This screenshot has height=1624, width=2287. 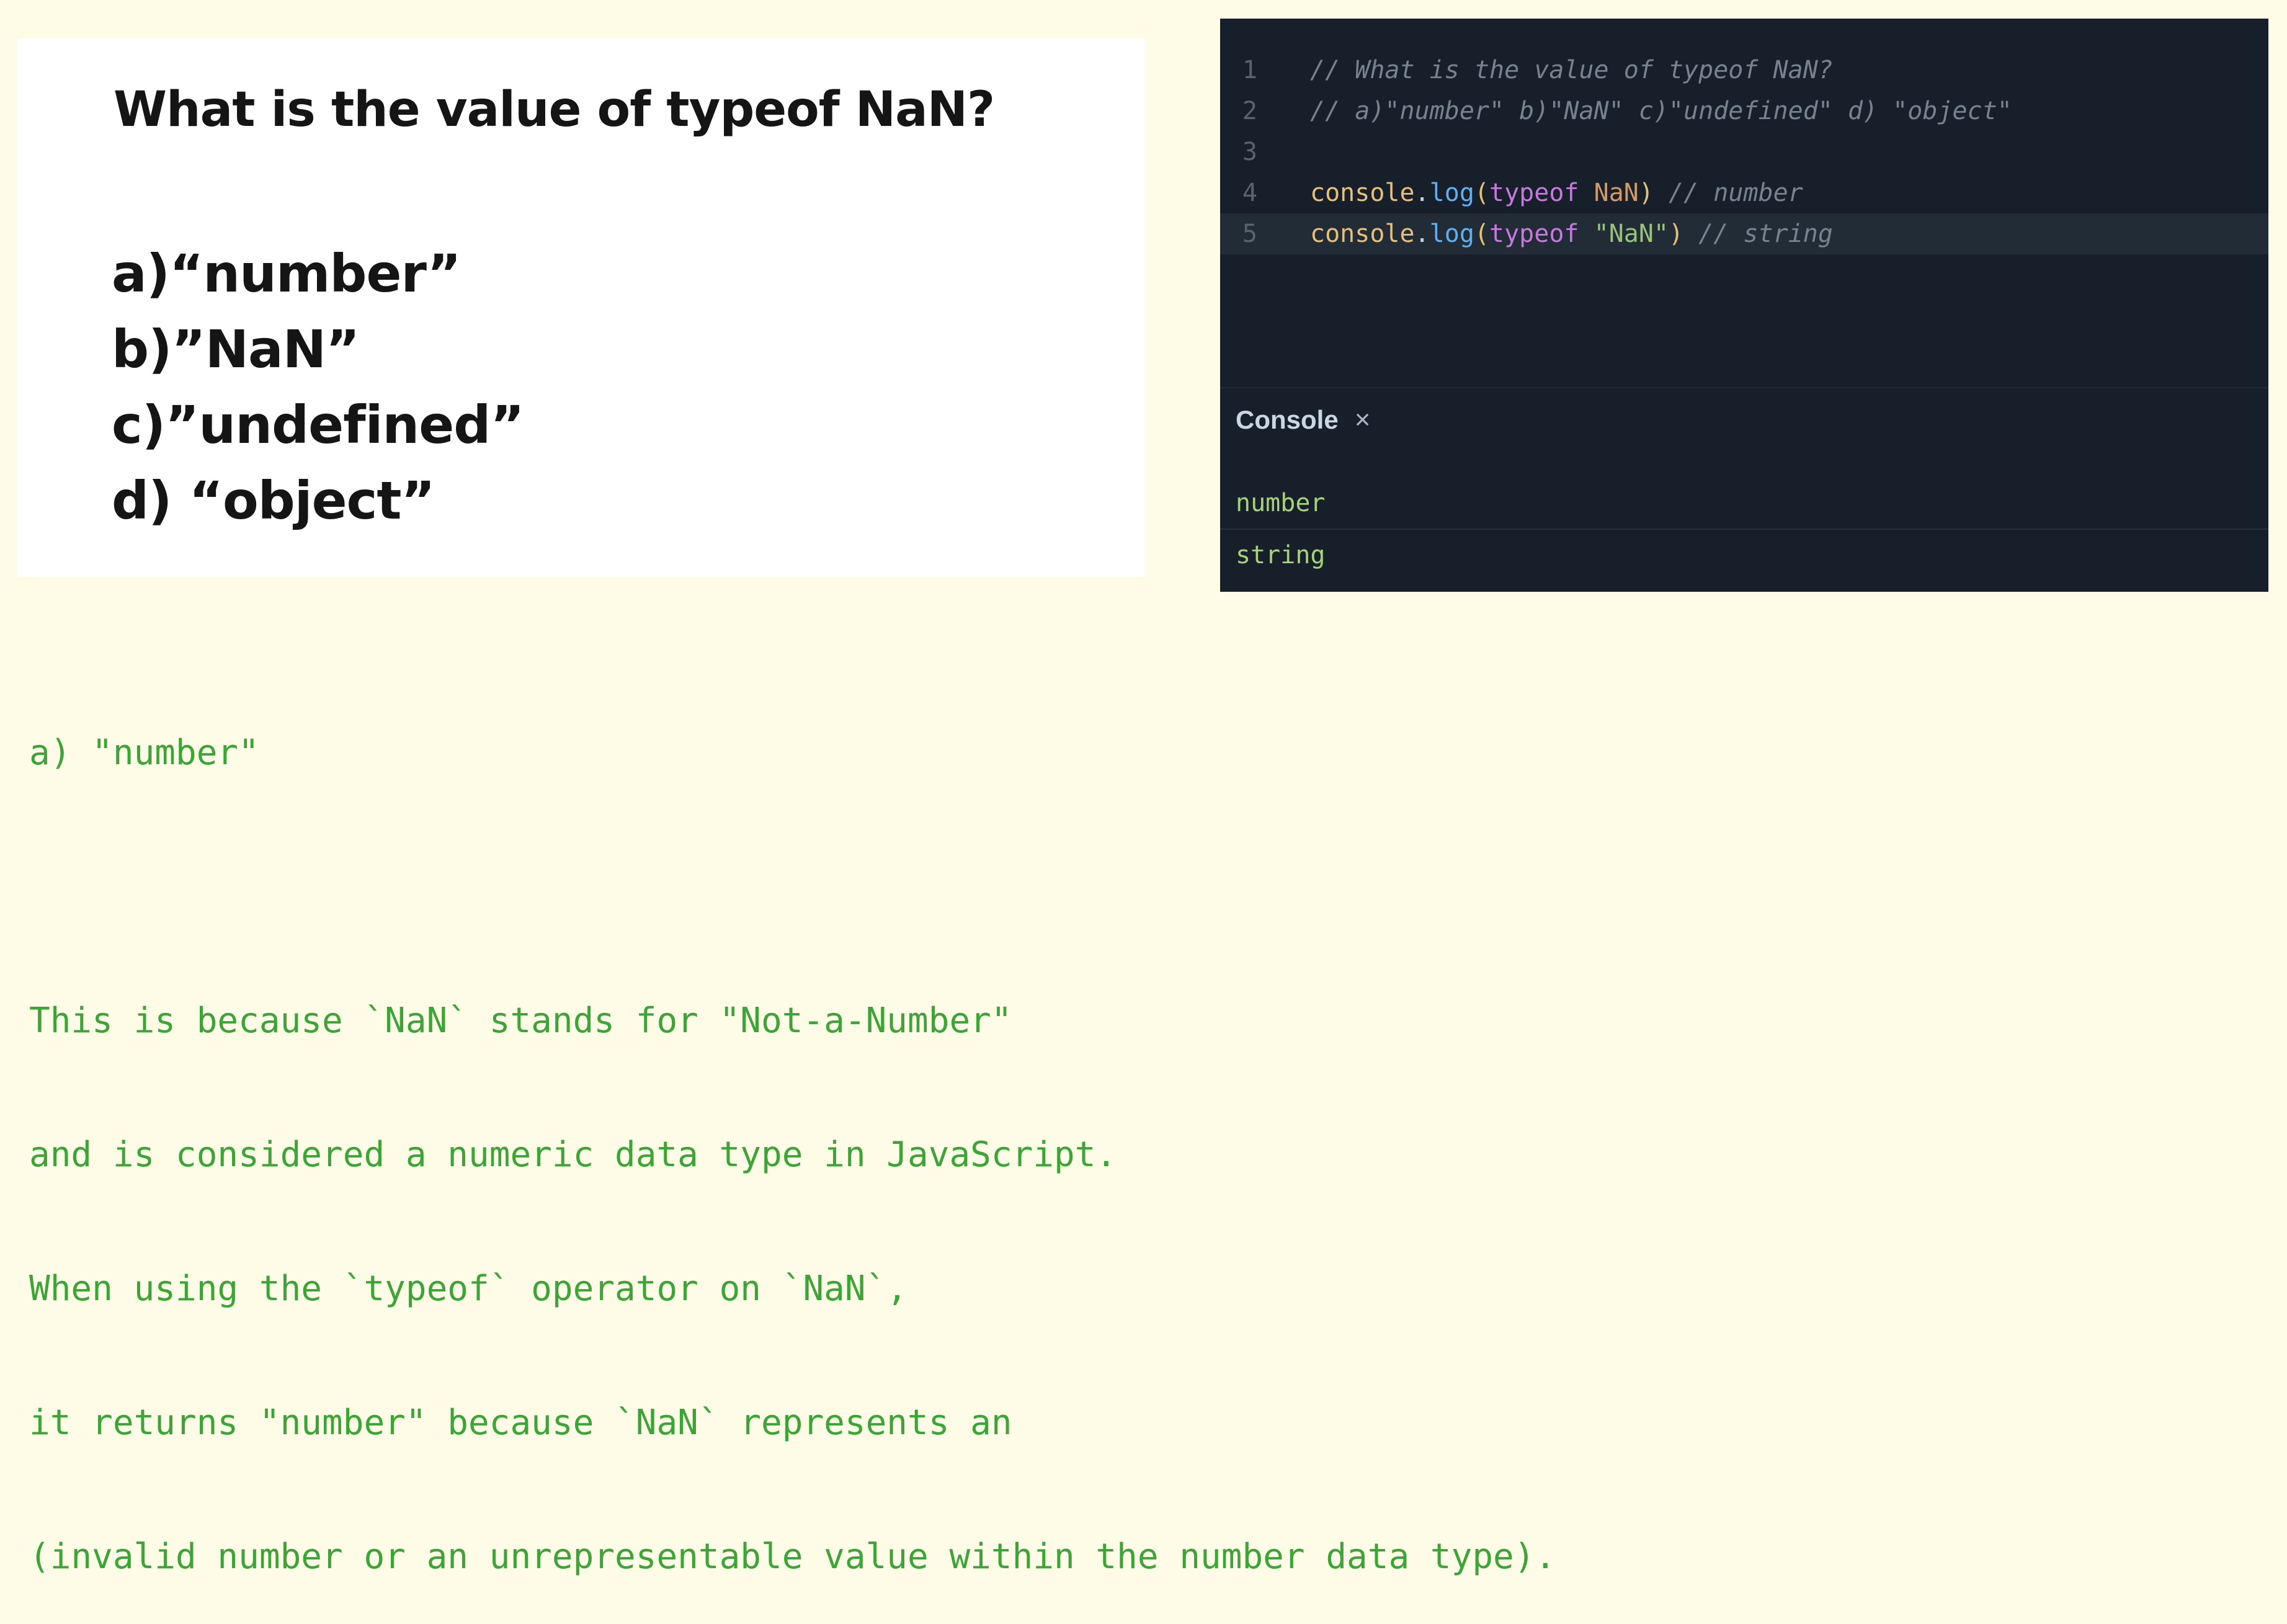 What do you see at coordinates (144, 753) in the screenshot?
I see `answer-choice: a) "number"` at bounding box center [144, 753].